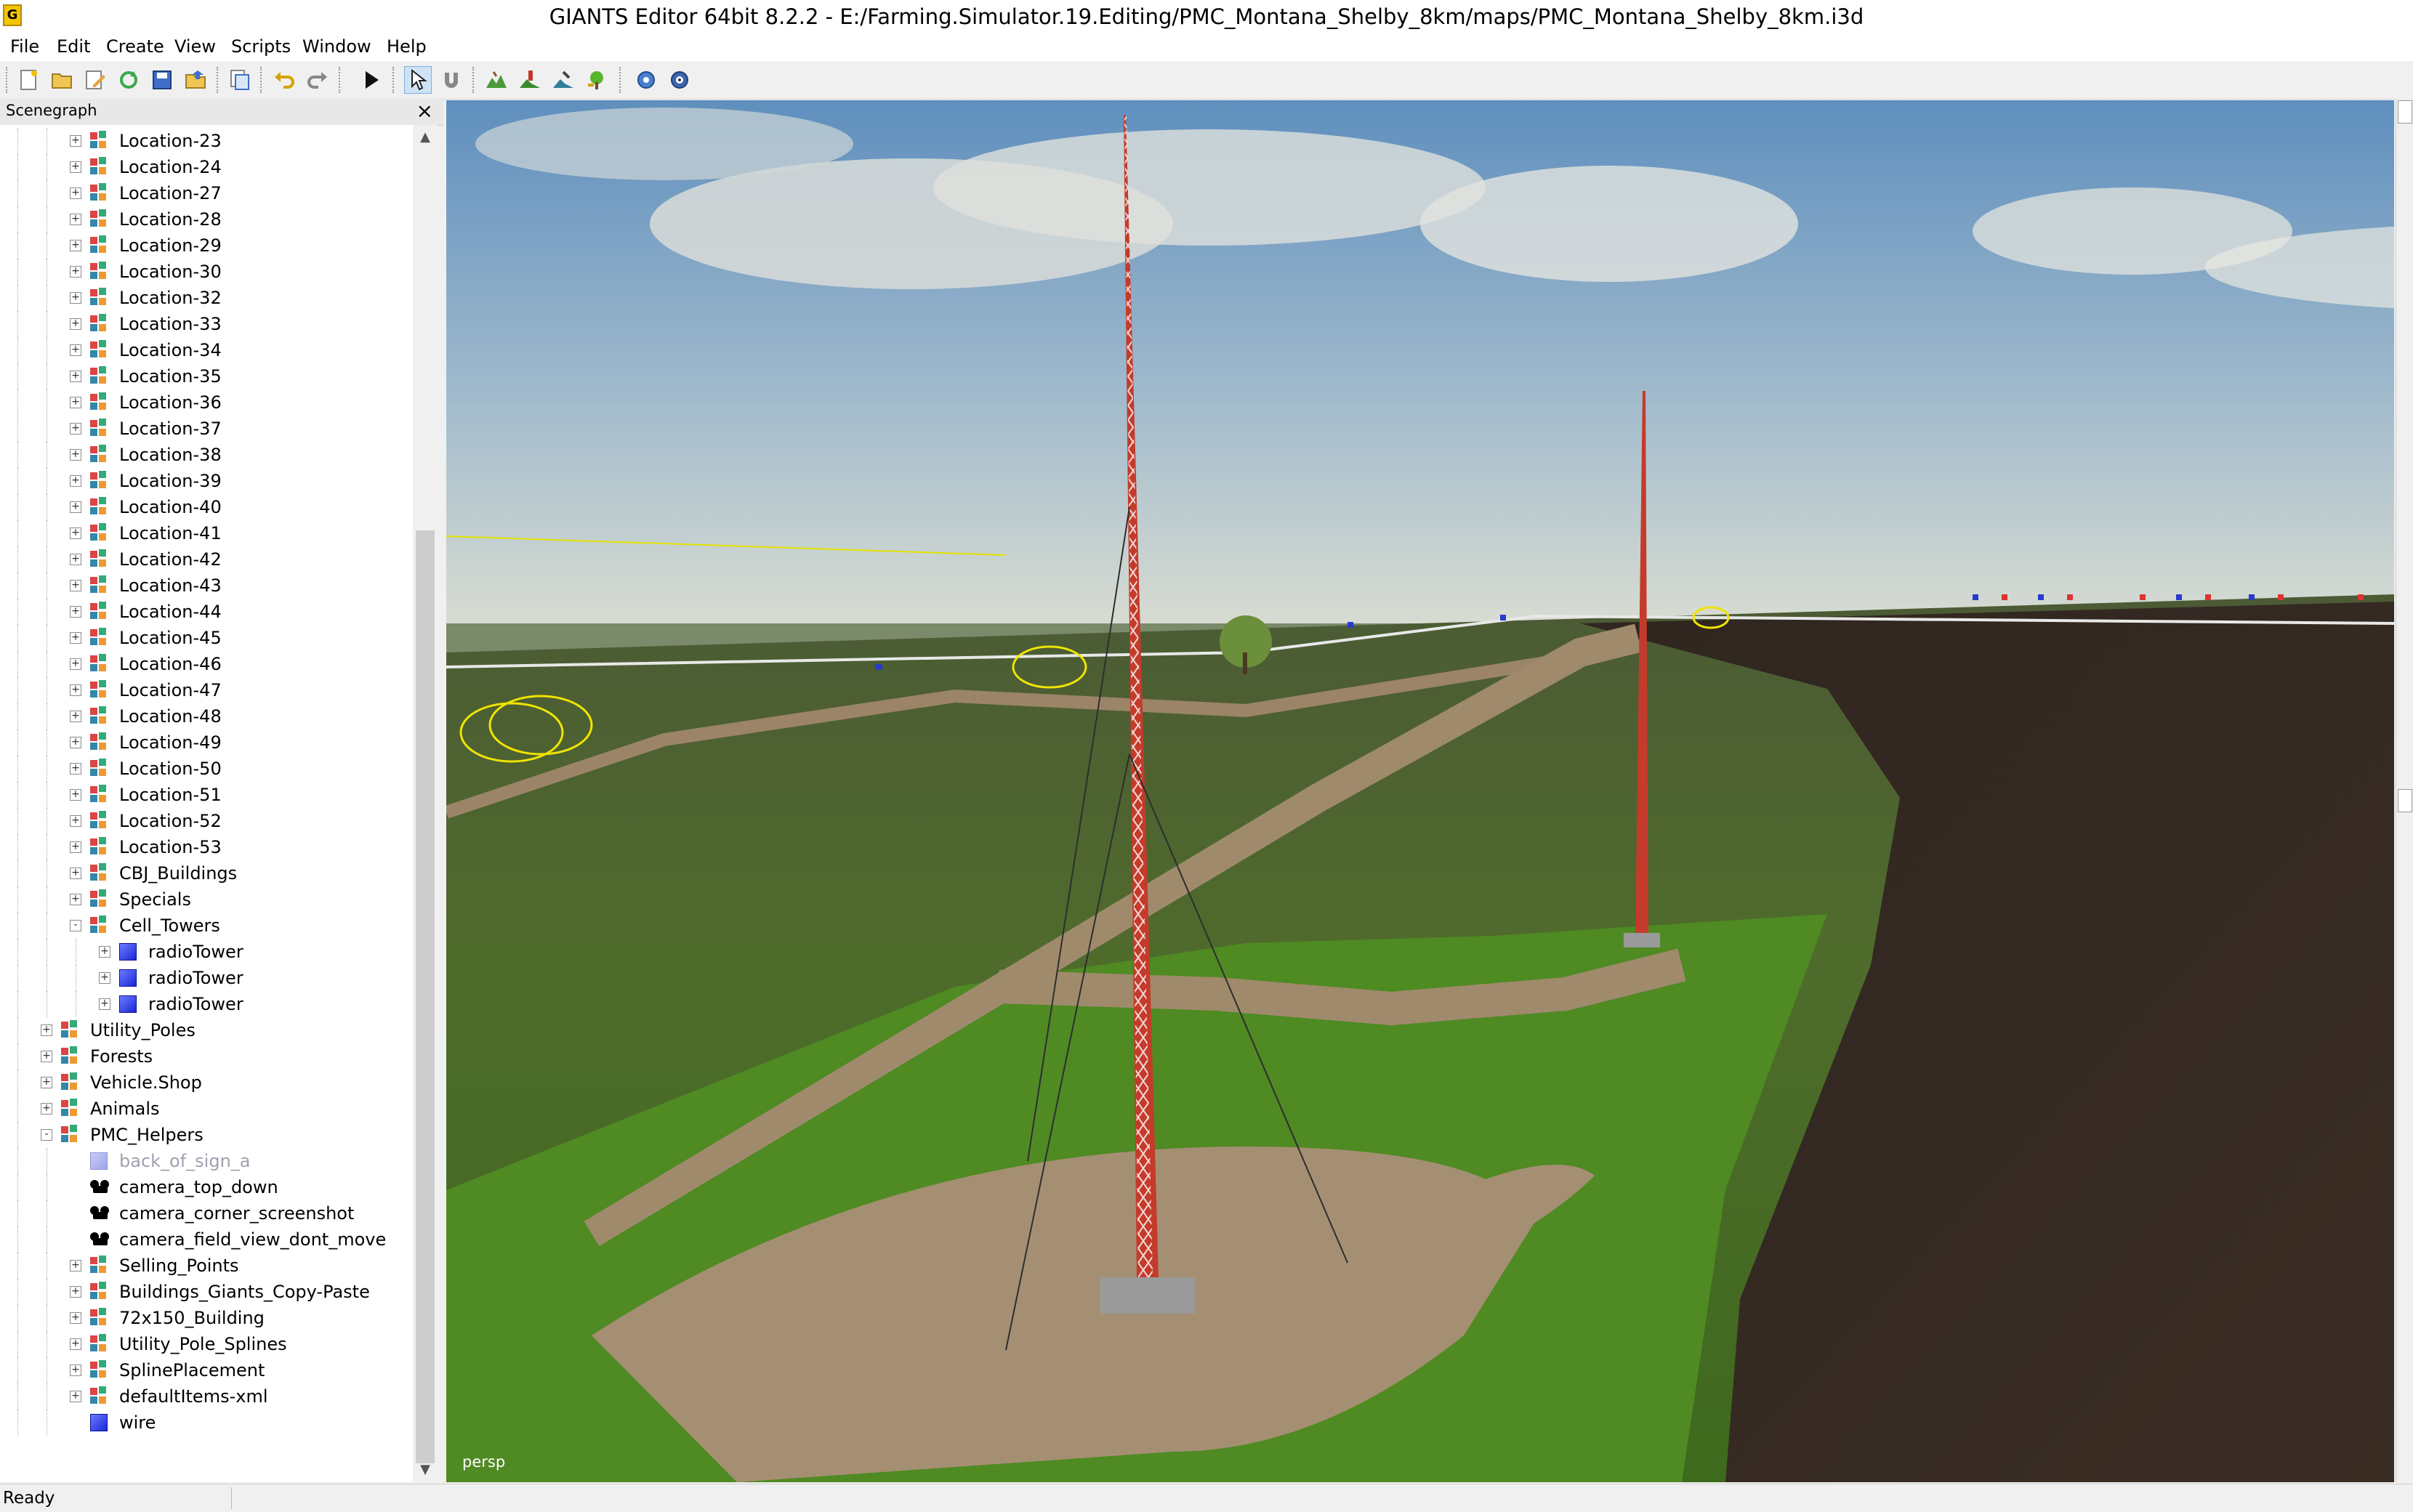  I want to click on menu-window: Window, so click(336, 46).